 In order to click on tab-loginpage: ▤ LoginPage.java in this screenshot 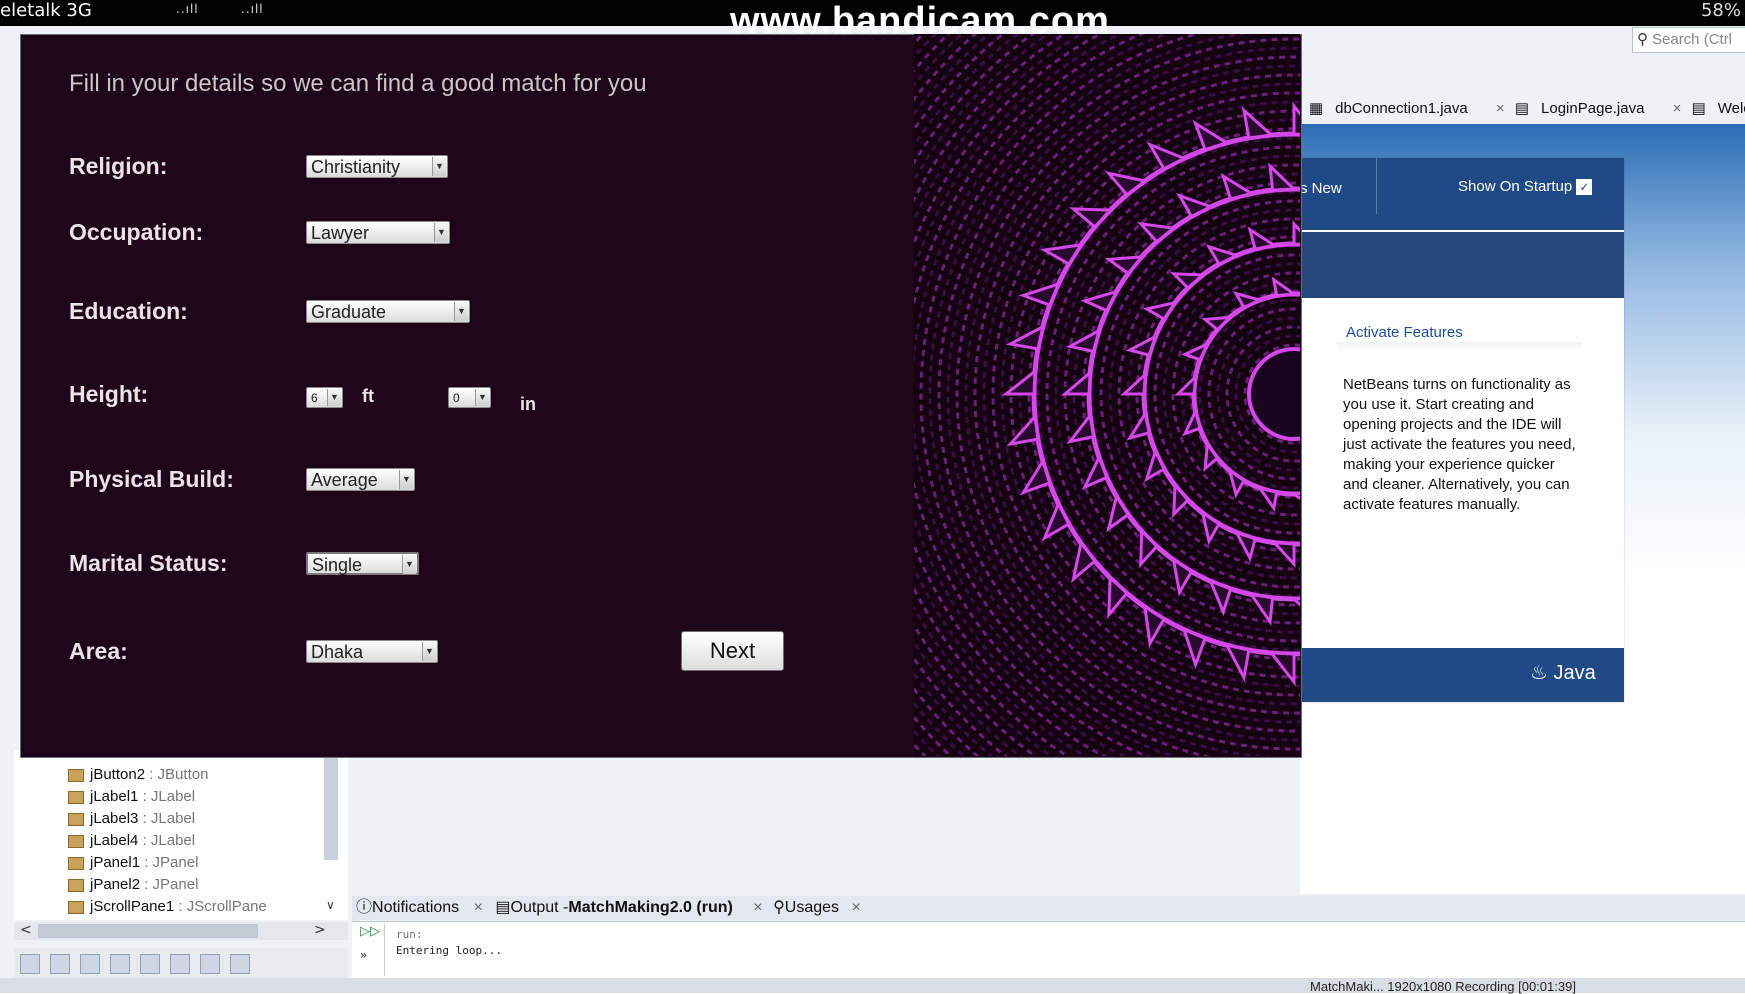, I will do `click(1586, 109)`.